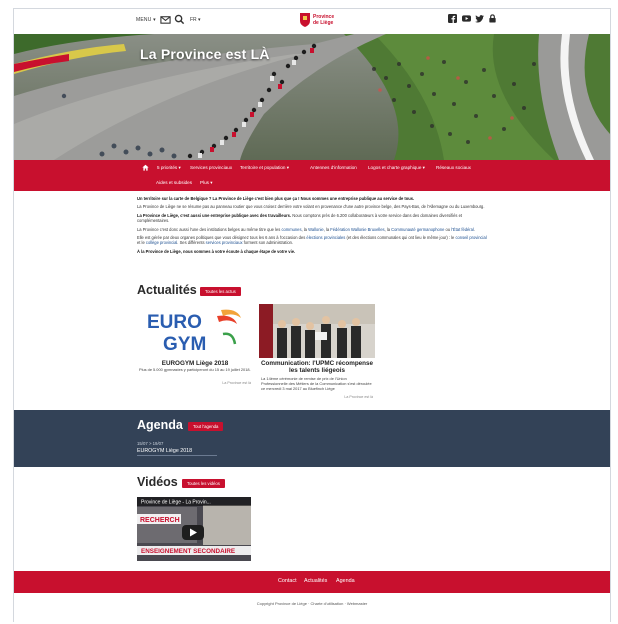 This screenshot has height=624, width=618. Describe the element at coordinates (224, 242) in the screenshot. I see `link-services: services provinciaux` at that location.